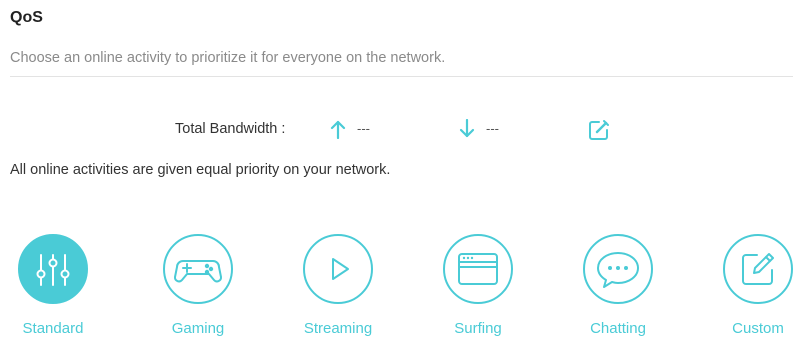 The height and width of the screenshot is (338, 793). I want to click on activity-surfing: Surfing, so click(478, 286).